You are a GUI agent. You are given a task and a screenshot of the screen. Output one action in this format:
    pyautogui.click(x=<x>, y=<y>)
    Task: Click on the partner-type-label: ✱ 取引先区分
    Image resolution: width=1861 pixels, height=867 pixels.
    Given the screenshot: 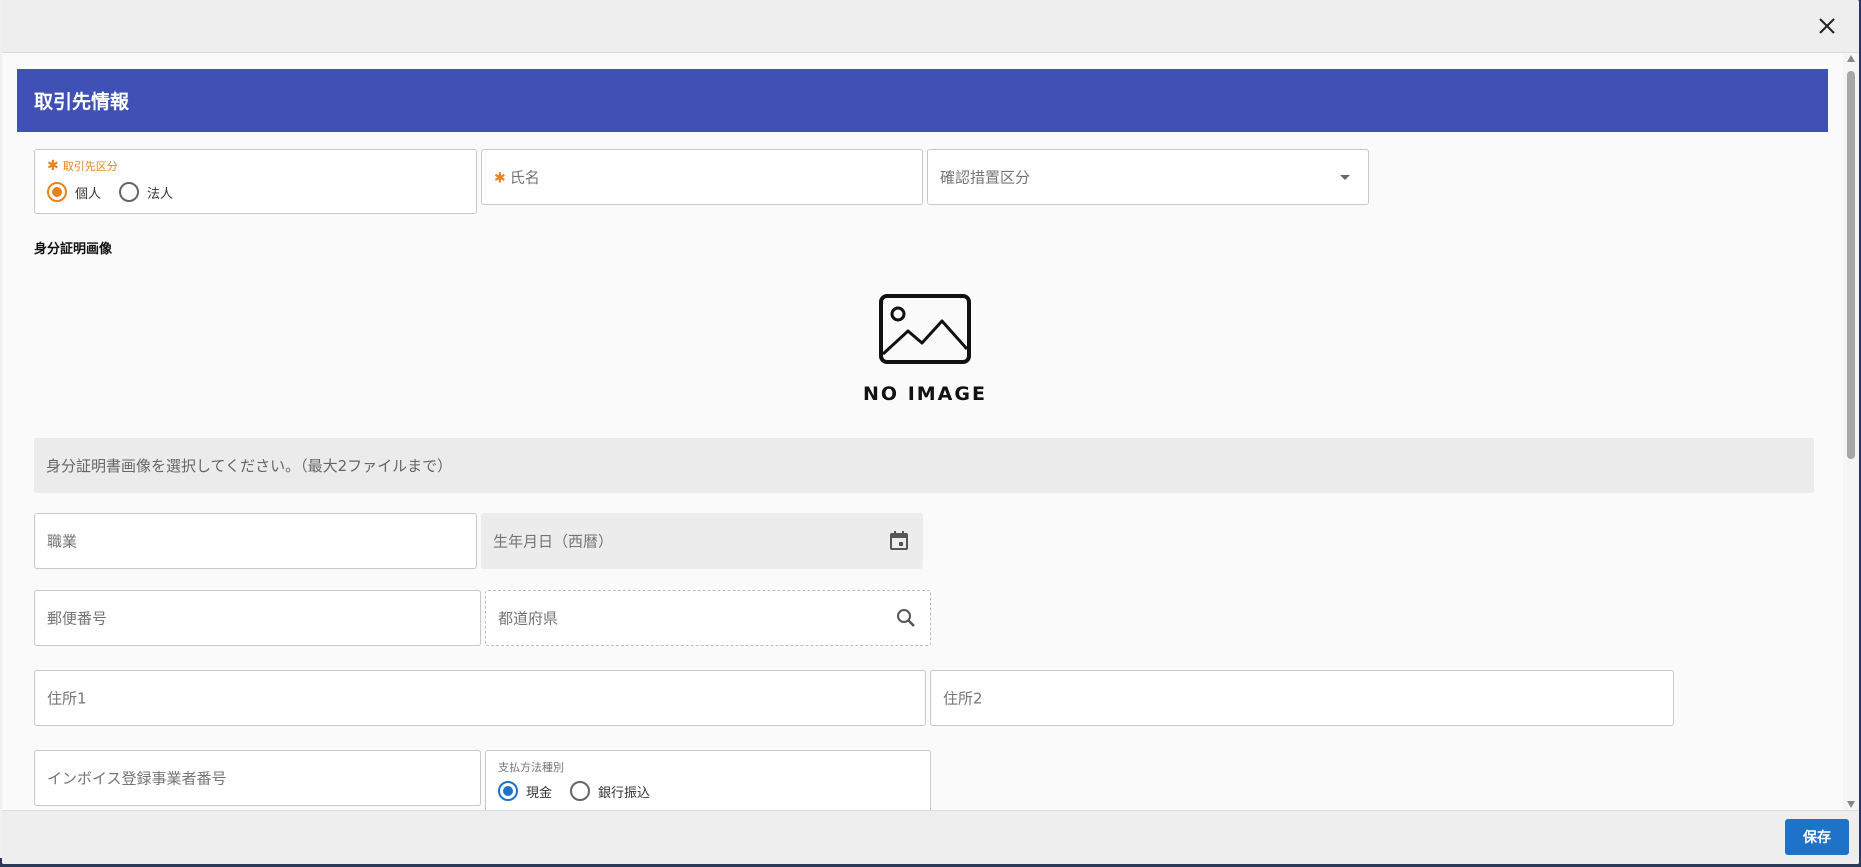 What is the action you would take?
    pyautogui.click(x=82, y=166)
    